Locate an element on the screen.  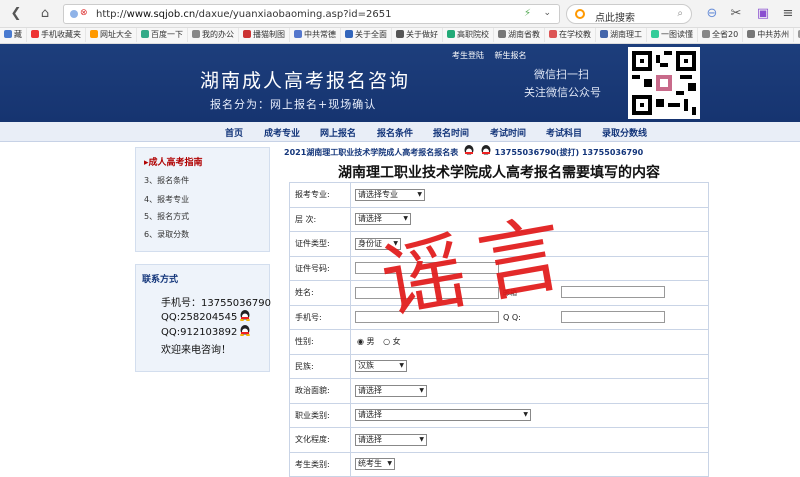
scissors-icon: ✂ is located at coordinates (736, 14).